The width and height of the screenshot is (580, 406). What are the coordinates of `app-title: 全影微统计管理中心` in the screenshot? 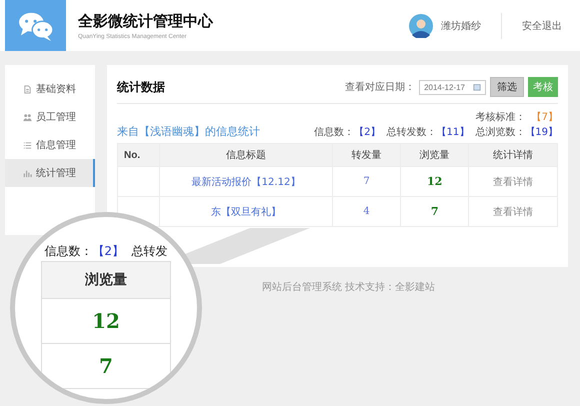 It's located at (146, 21).